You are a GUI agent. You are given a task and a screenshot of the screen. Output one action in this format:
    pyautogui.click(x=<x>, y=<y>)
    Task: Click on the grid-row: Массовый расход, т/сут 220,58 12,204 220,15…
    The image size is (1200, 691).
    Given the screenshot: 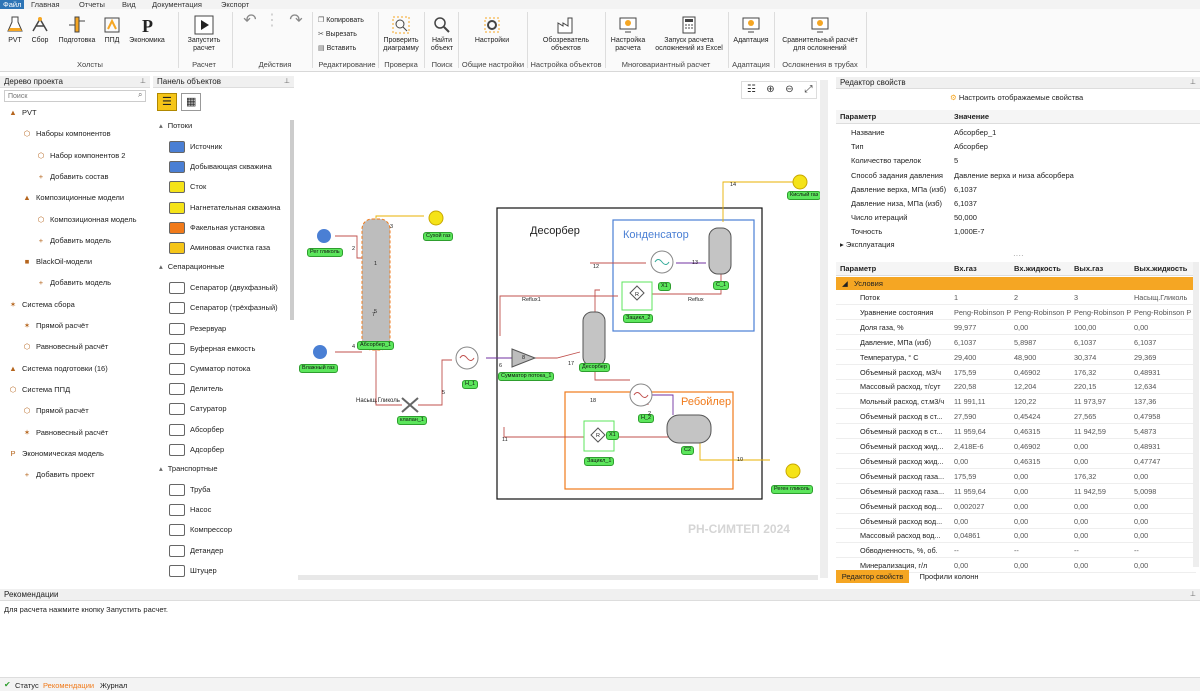 What is the action you would take?
    pyautogui.click(x=1016, y=387)
    